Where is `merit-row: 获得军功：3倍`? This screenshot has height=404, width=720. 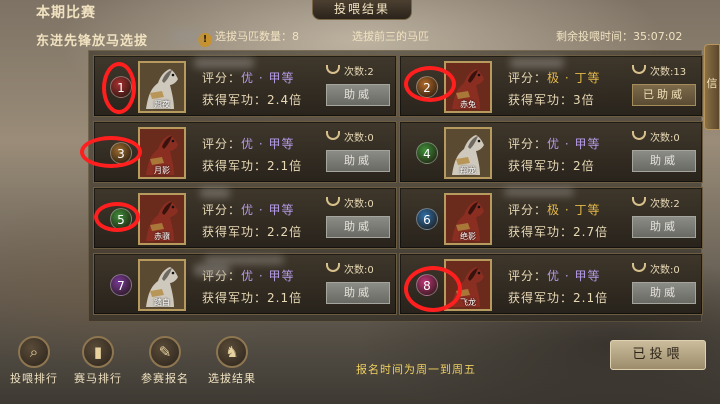
merit-row: 获得军功：3倍 is located at coordinates (551, 100).